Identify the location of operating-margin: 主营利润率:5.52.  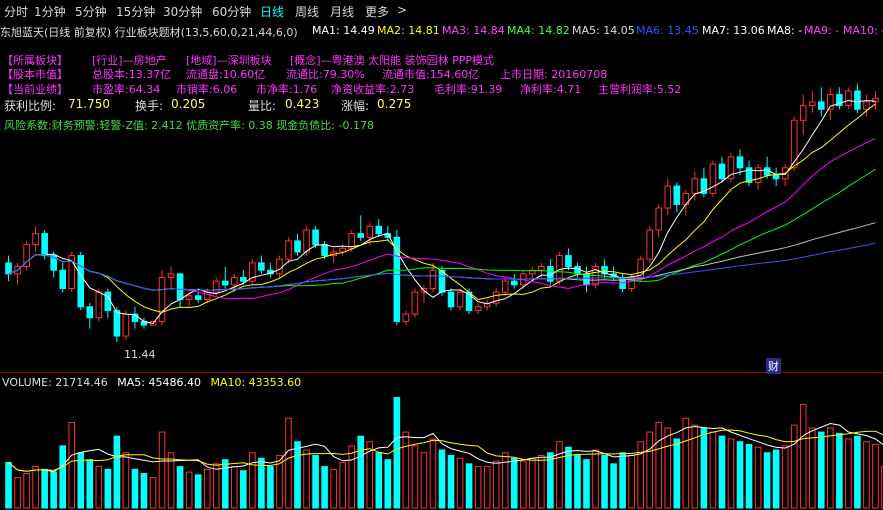
(640, 89).